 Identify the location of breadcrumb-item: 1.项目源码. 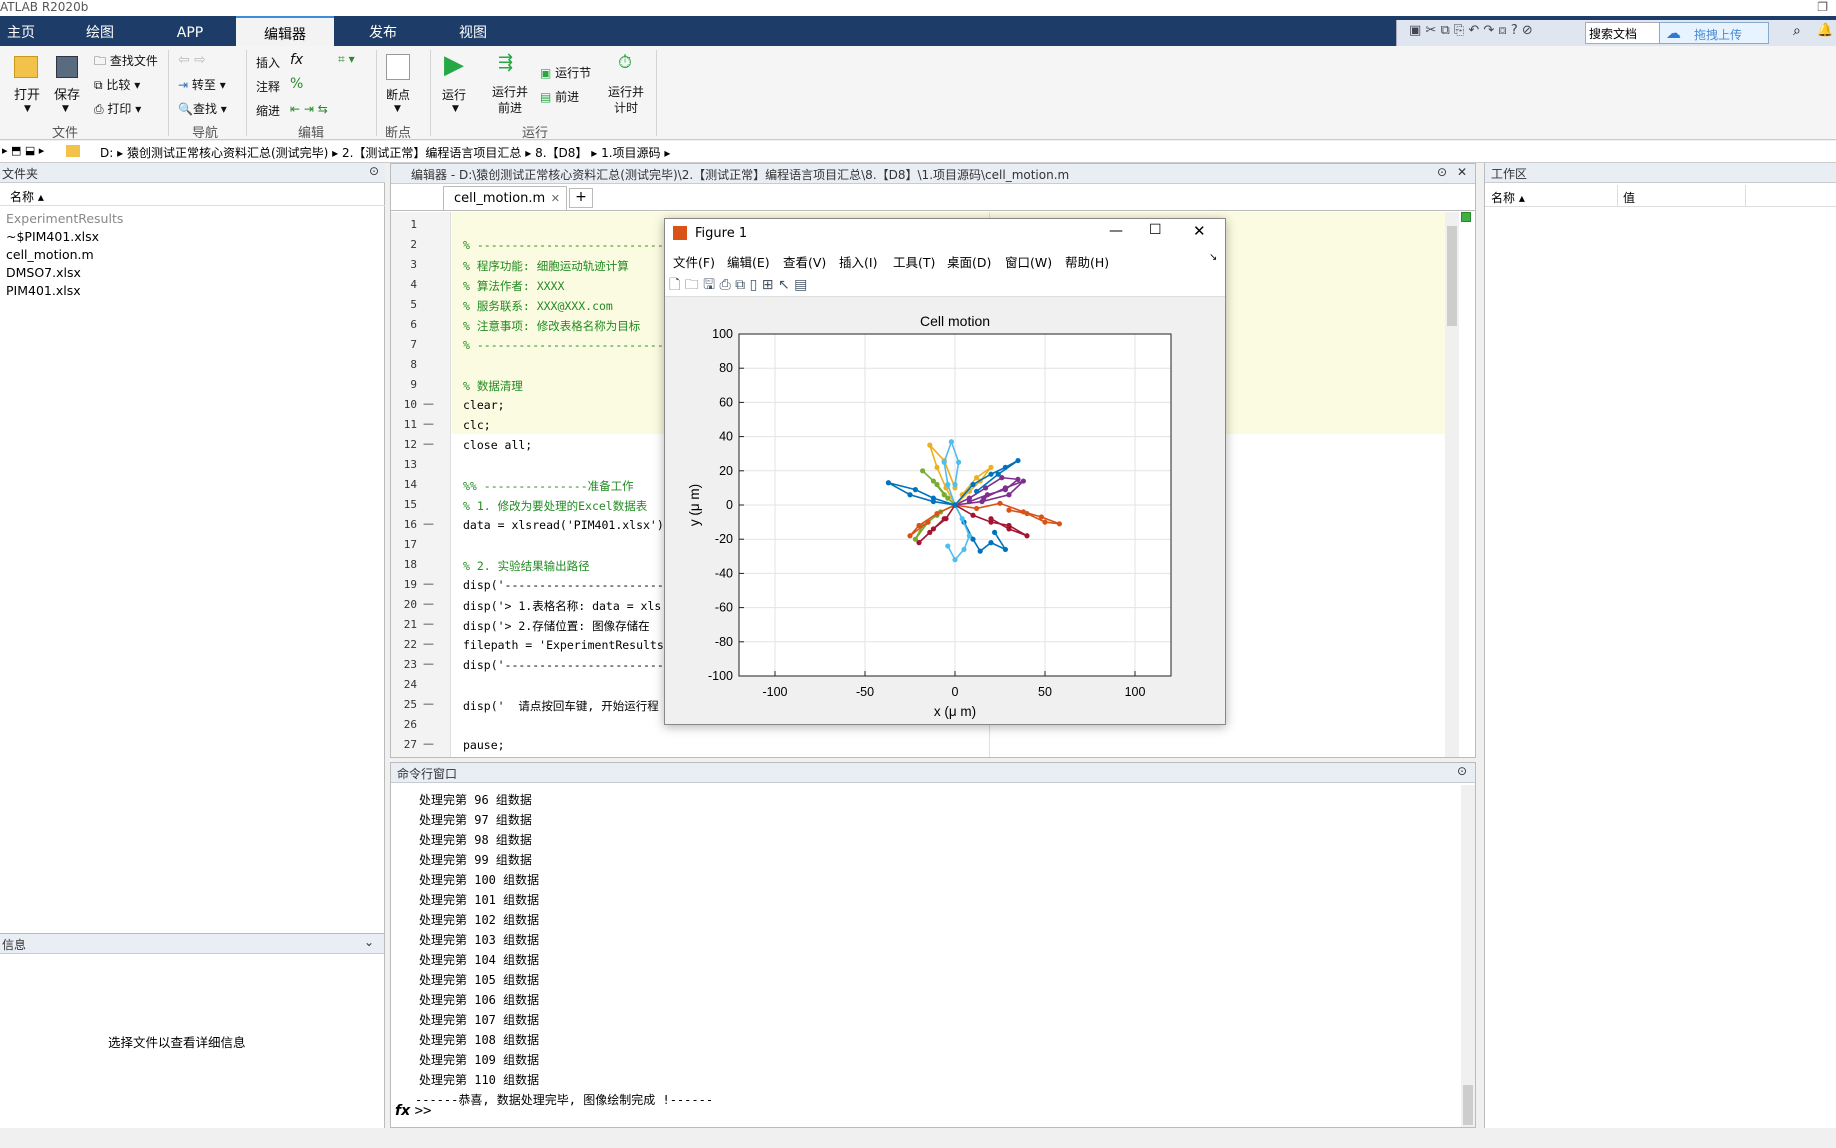
(630, 153).